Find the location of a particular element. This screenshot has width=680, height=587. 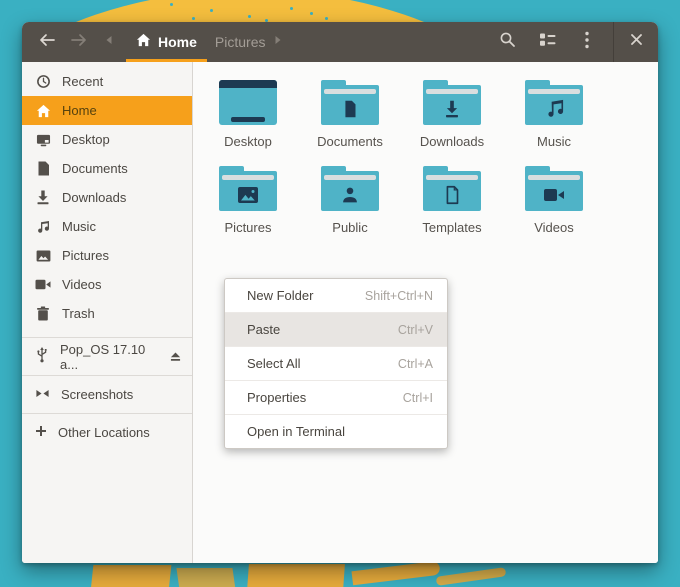

menu-item-paste: Paste Ctrl+V is located at coordinates (336, 329).